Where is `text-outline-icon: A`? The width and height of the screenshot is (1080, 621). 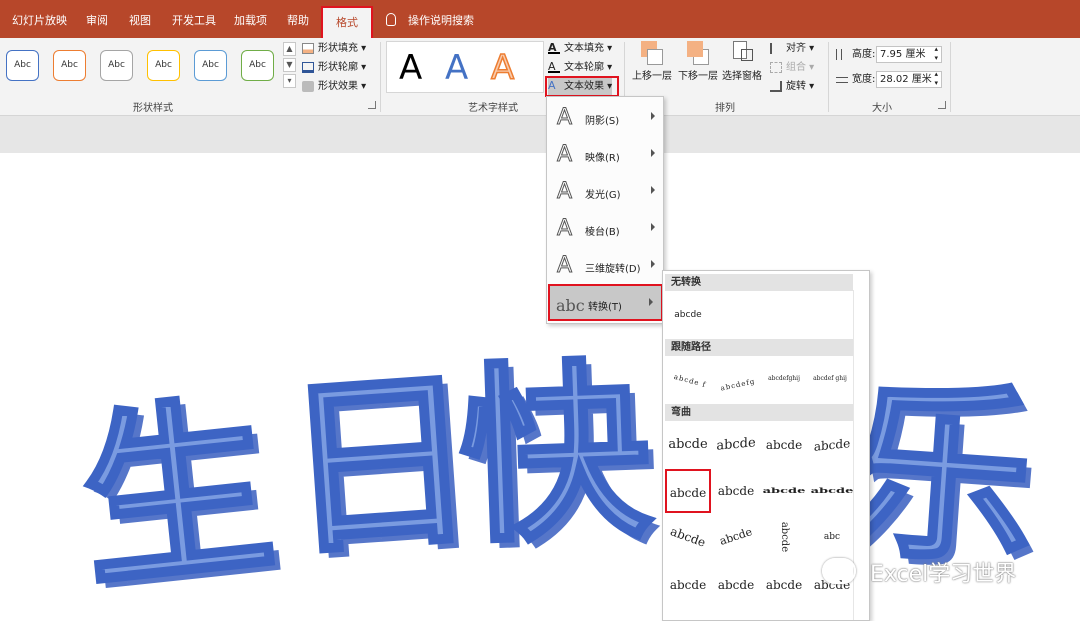
text-outline-icon: A is located at coordinates (554, 67).